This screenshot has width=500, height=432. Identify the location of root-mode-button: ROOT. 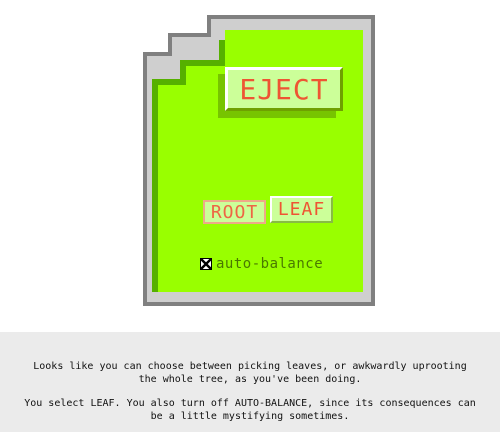
(234, 212).